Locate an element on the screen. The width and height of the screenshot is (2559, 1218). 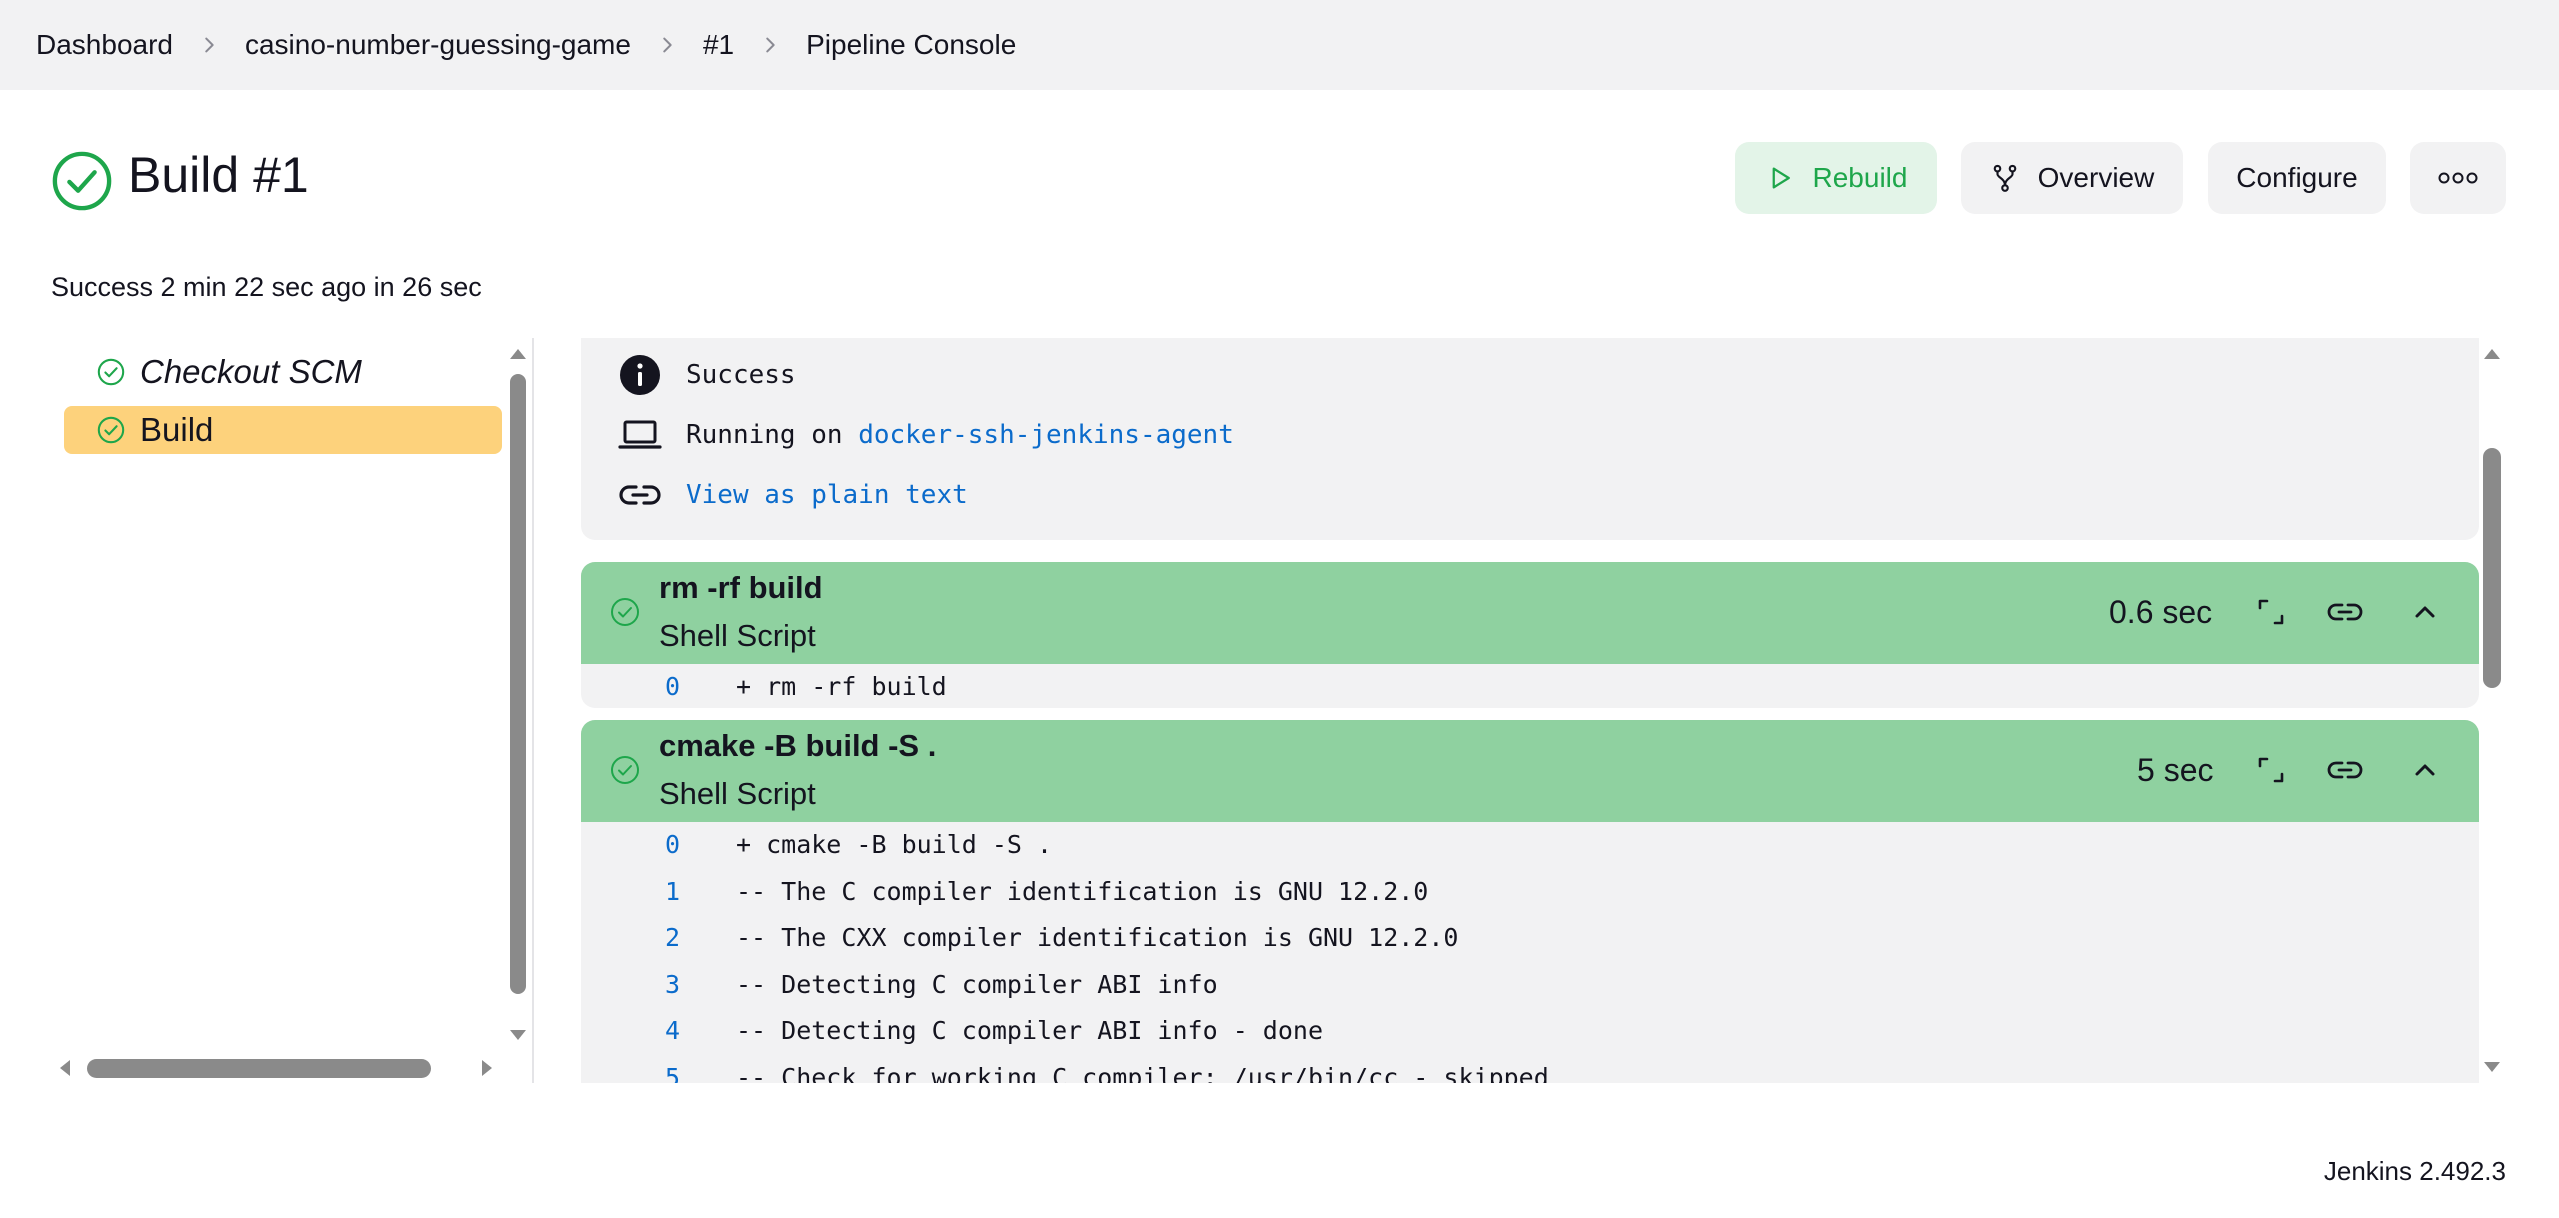
page-title: Build #1 is located at coordinates (218, 175).